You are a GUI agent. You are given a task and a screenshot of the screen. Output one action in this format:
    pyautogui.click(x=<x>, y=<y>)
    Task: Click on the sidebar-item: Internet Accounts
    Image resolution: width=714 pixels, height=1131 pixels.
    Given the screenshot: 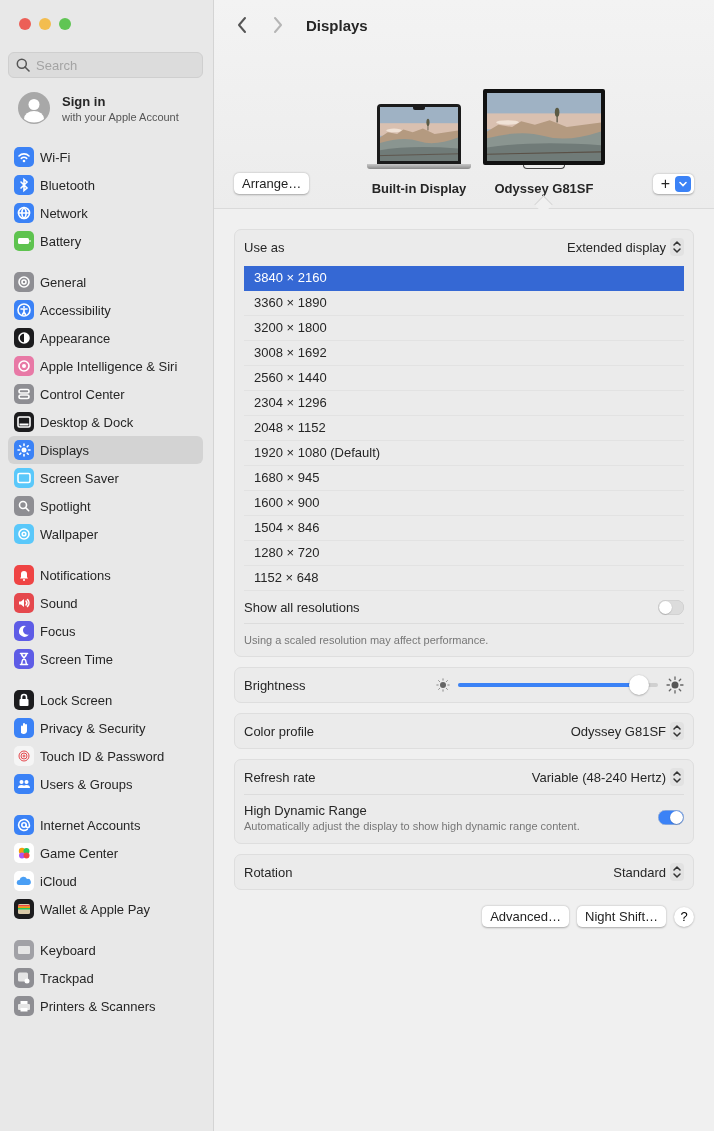 What is the action you would take?
    pyautogui.click(x=105, y=825)
    